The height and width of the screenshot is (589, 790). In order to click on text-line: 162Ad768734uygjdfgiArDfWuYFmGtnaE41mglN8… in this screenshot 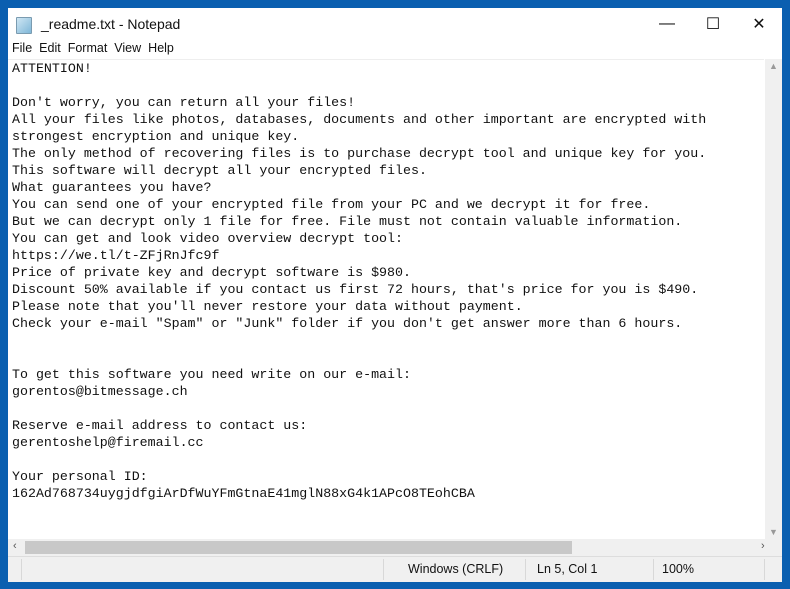, I will do `click(243, 493)`.